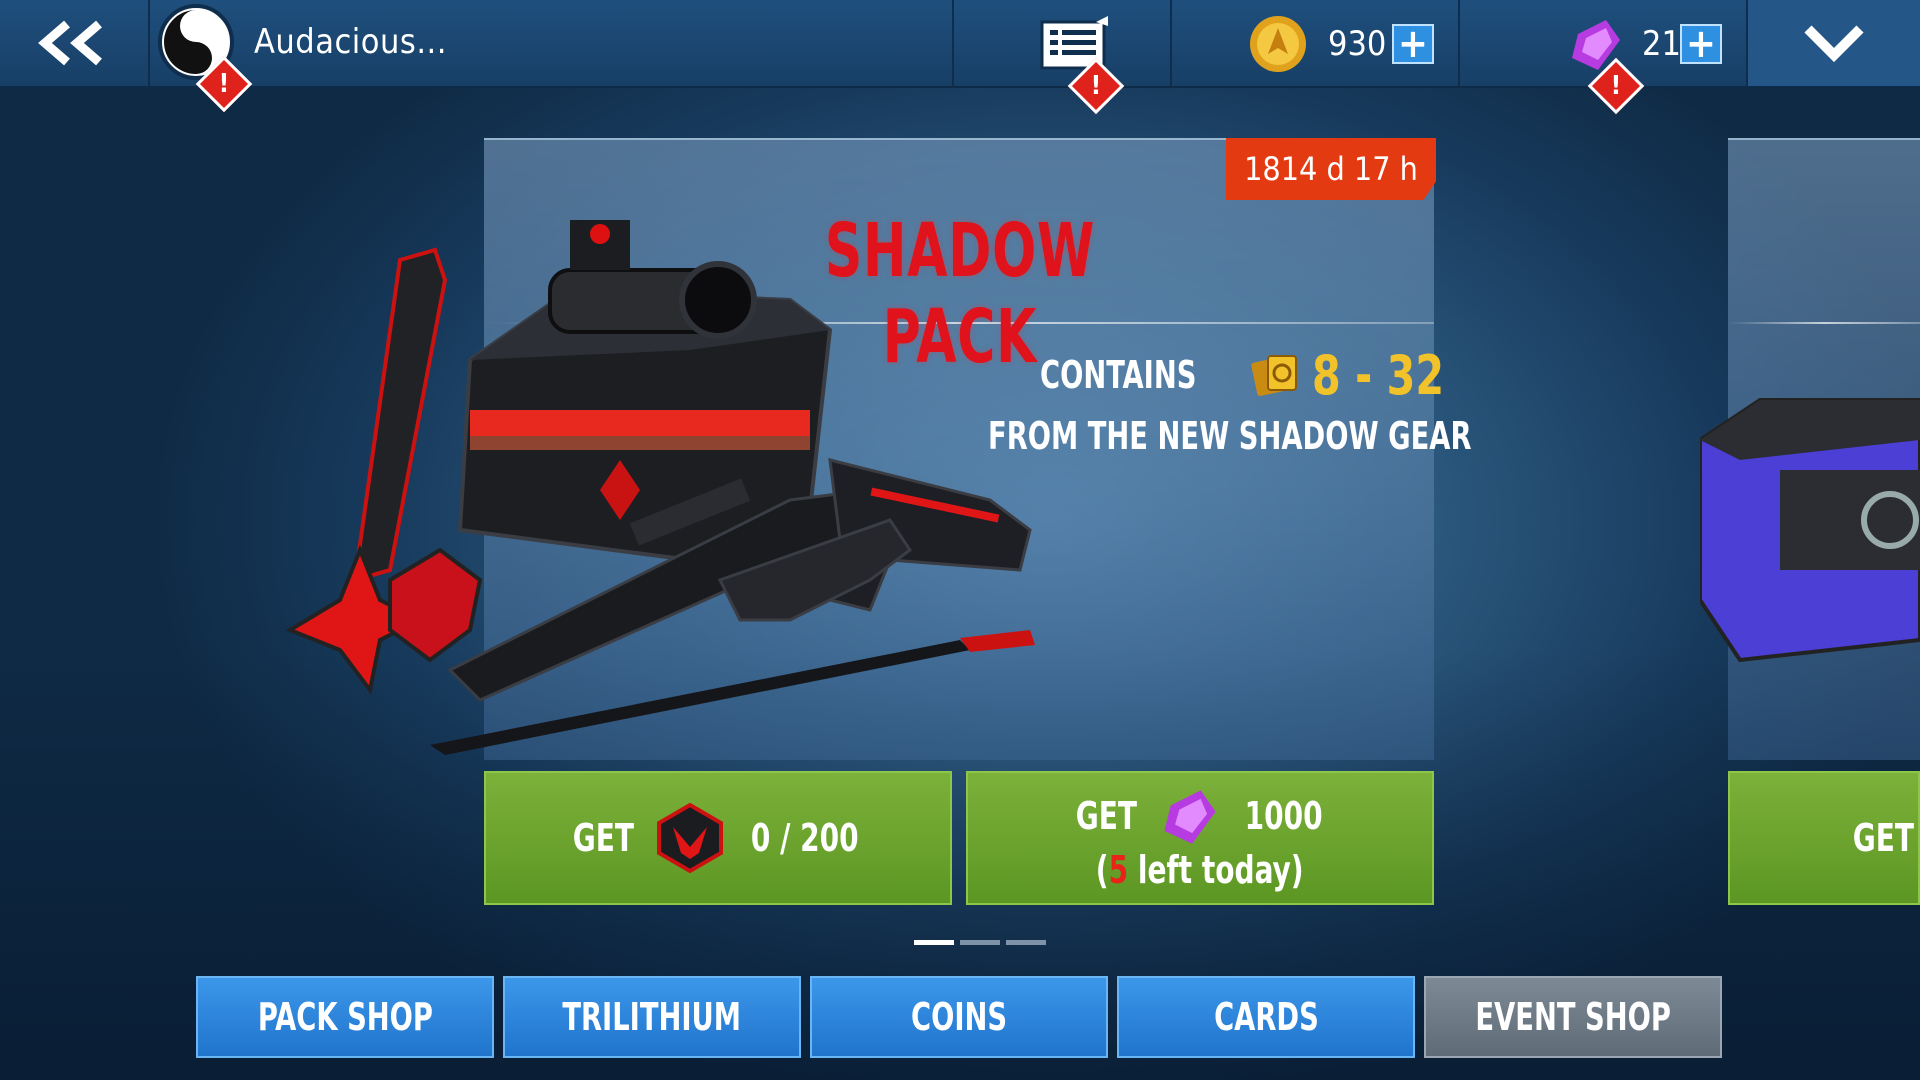 Image resolution: width=1920 pixels, height=1080 pixels. I want to click on tab-label: COINS, so click(959, 1017).